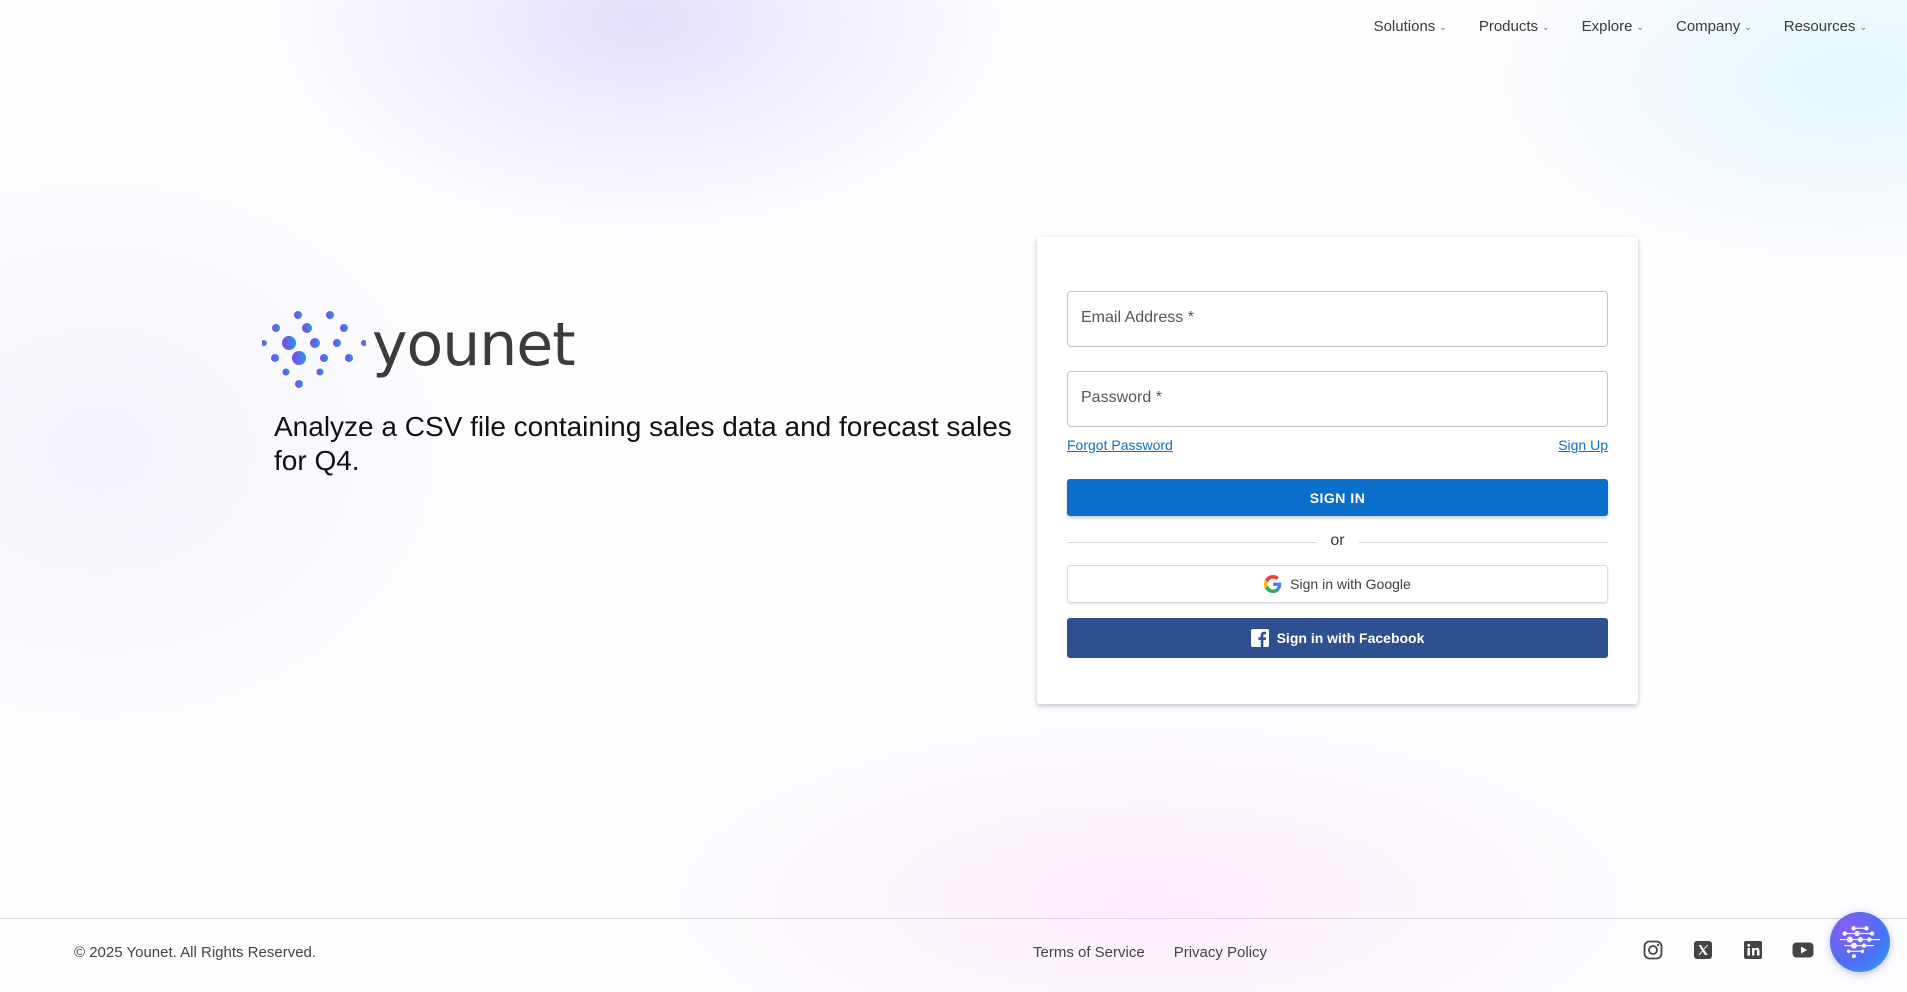 The image size is (1907, 992). I want to click on nav-explore: Explore ⌄, so click(1613, 26).